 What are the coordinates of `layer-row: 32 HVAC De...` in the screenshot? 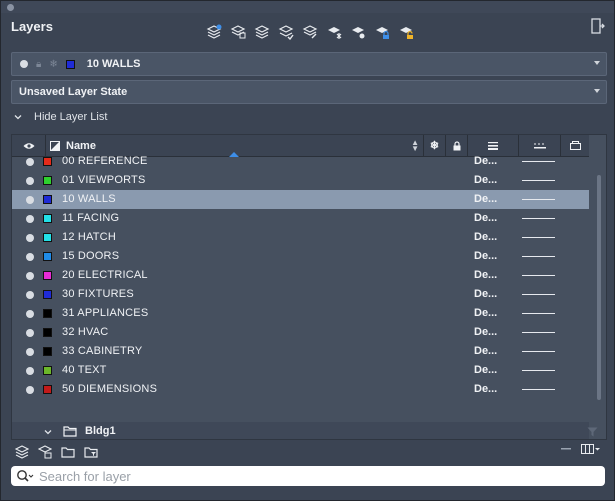 It's located at (300, 332).